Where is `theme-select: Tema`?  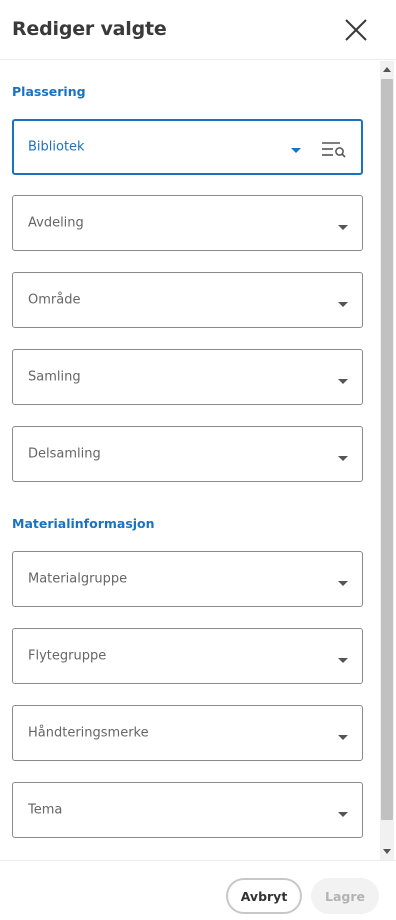
theme-select: Tema is located at coordinates (187, 810).